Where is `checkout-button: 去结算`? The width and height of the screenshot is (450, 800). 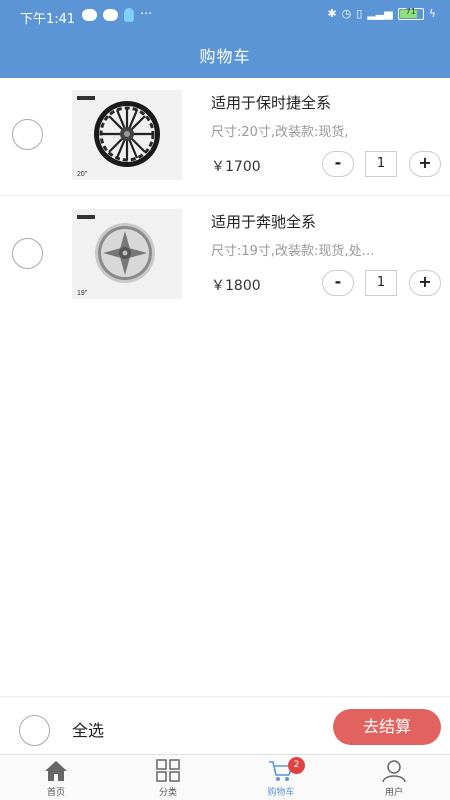 checkout-button: 去结算 is located at coordinates (387, 727).